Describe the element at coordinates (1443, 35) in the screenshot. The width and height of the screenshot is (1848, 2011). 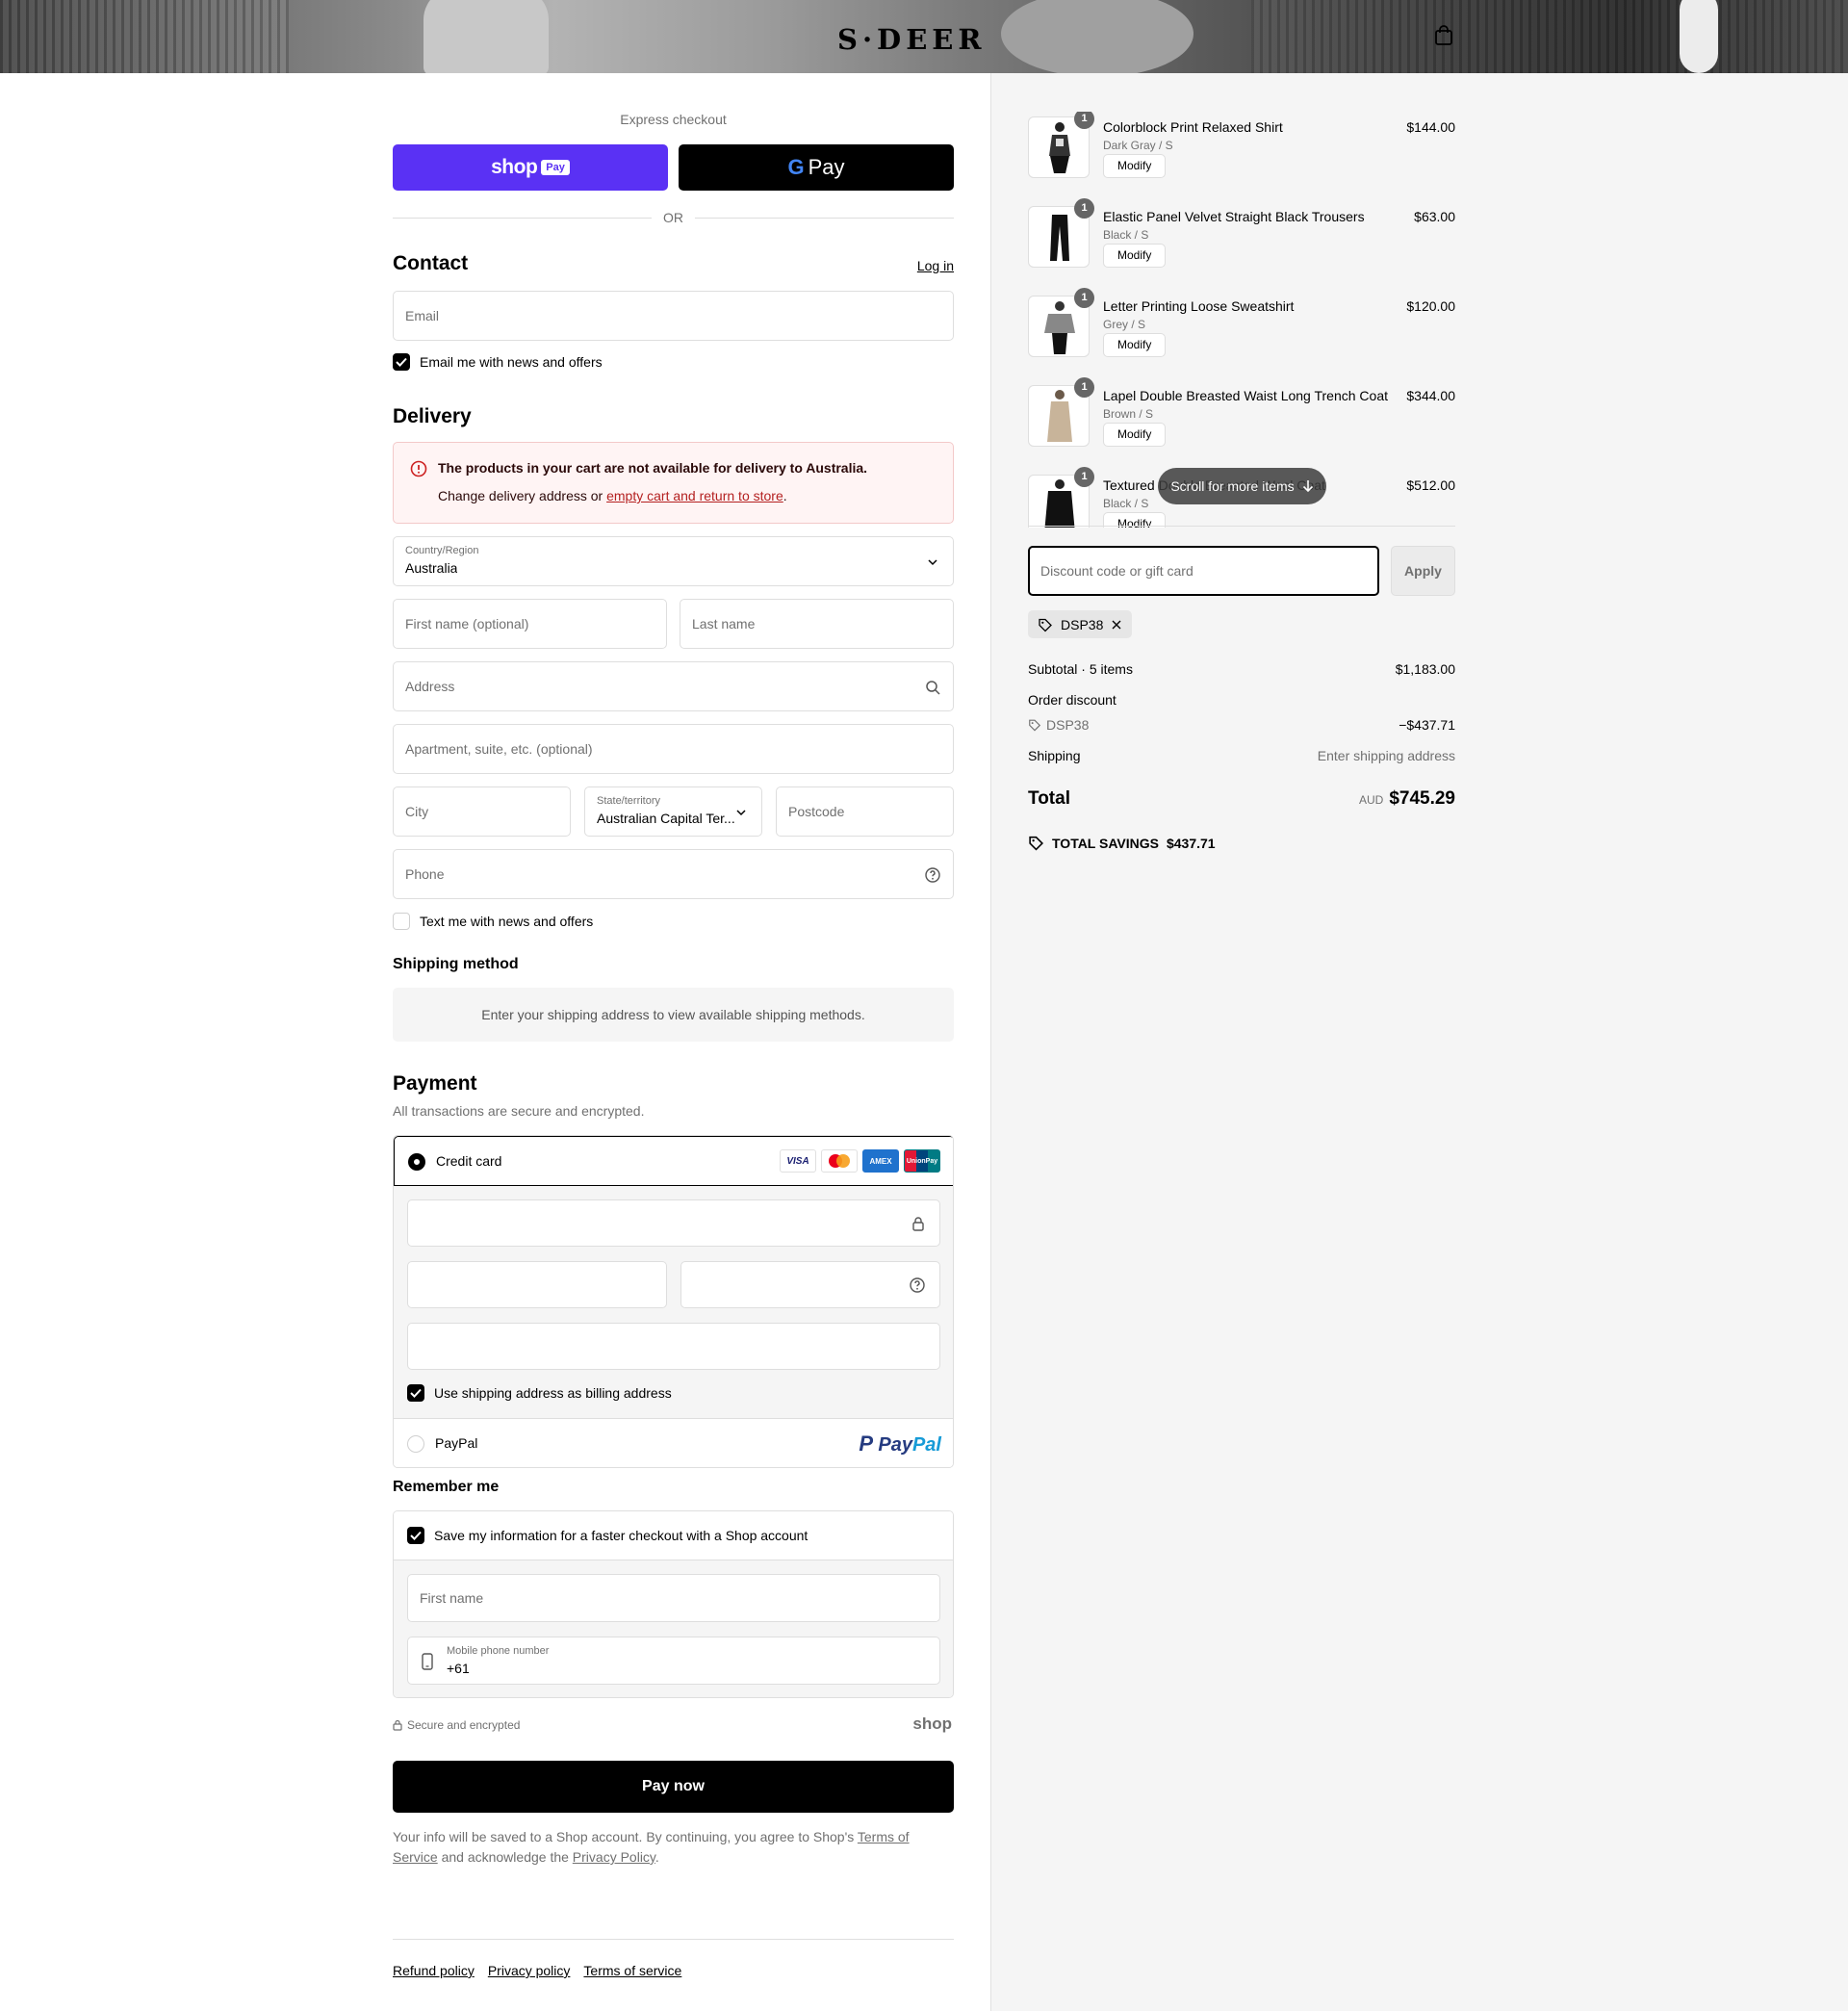
I see `shopping-bag-icon` at that location.